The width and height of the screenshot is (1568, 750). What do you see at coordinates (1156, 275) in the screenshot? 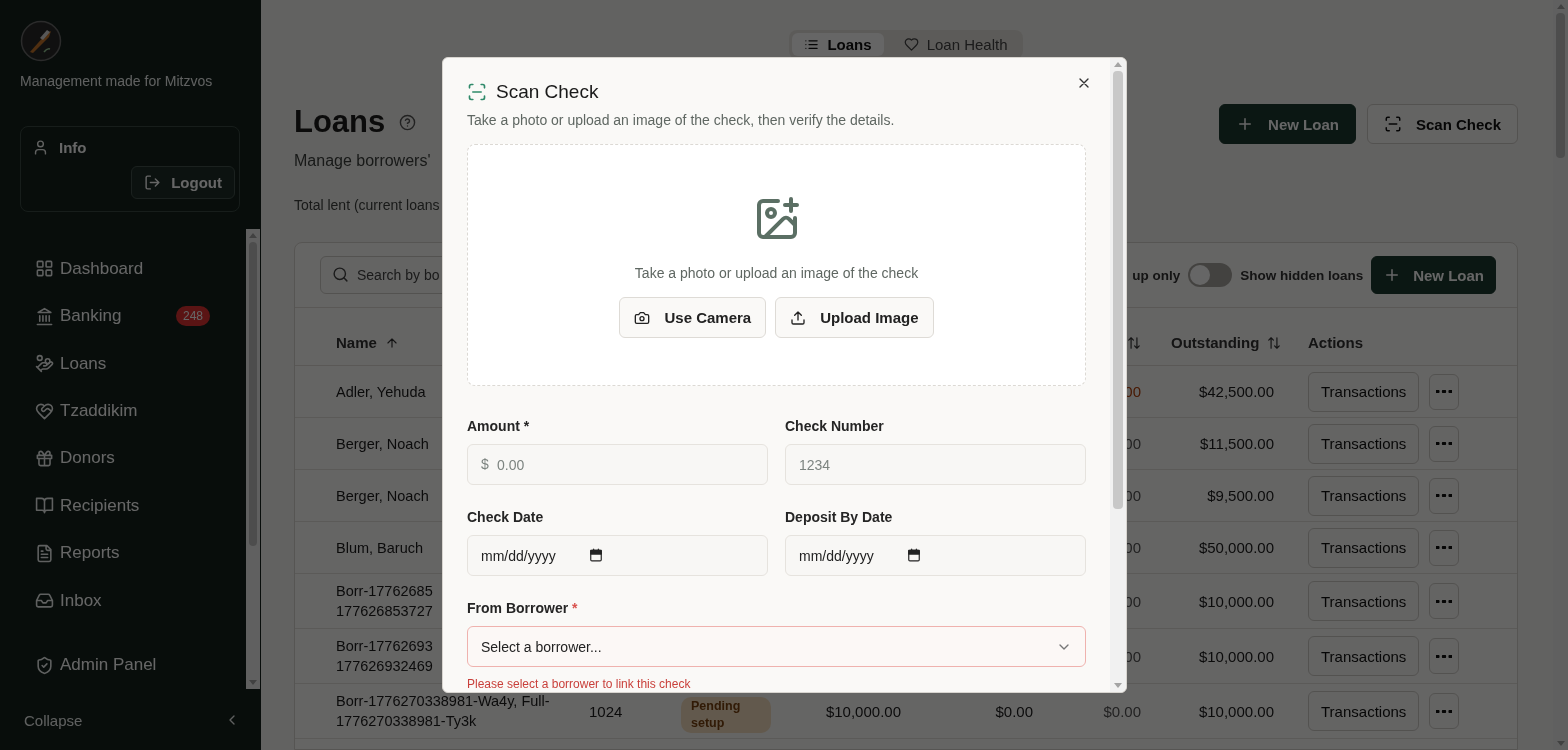
I see `filter-label: up only` at bounding box center [1156, 275].